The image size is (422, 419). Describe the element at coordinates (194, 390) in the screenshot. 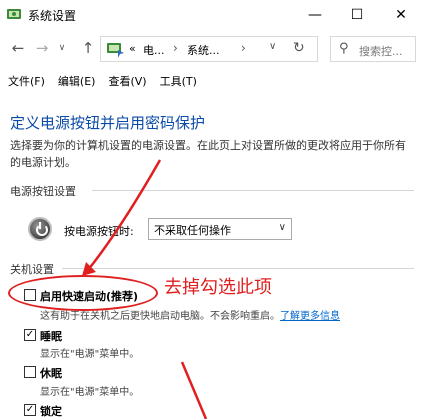

I see `annotation-arrow-bottom` at that location.